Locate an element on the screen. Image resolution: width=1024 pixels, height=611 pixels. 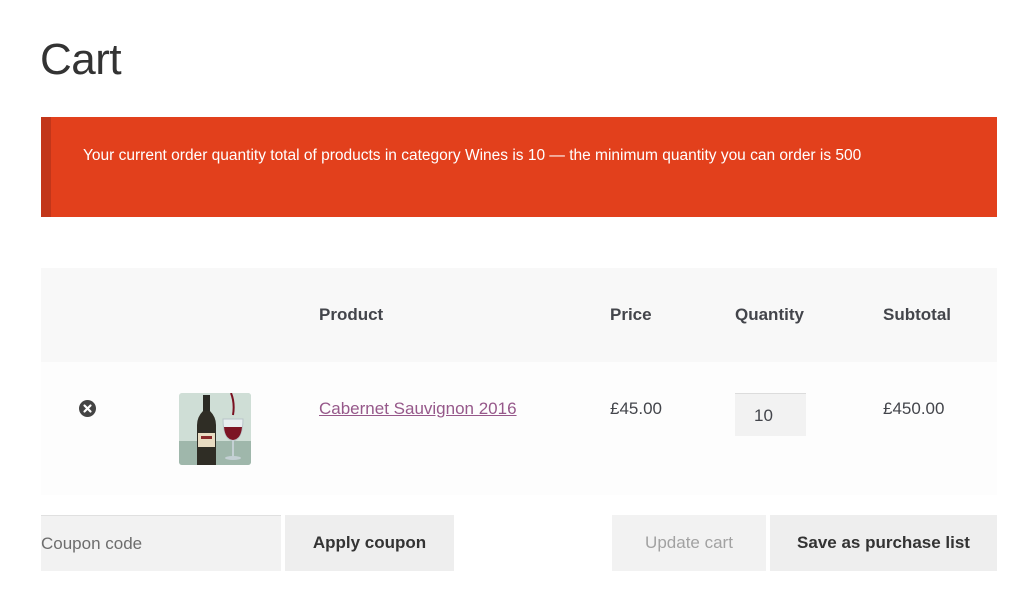
header-product: Product is located at coordinates (351, 314).